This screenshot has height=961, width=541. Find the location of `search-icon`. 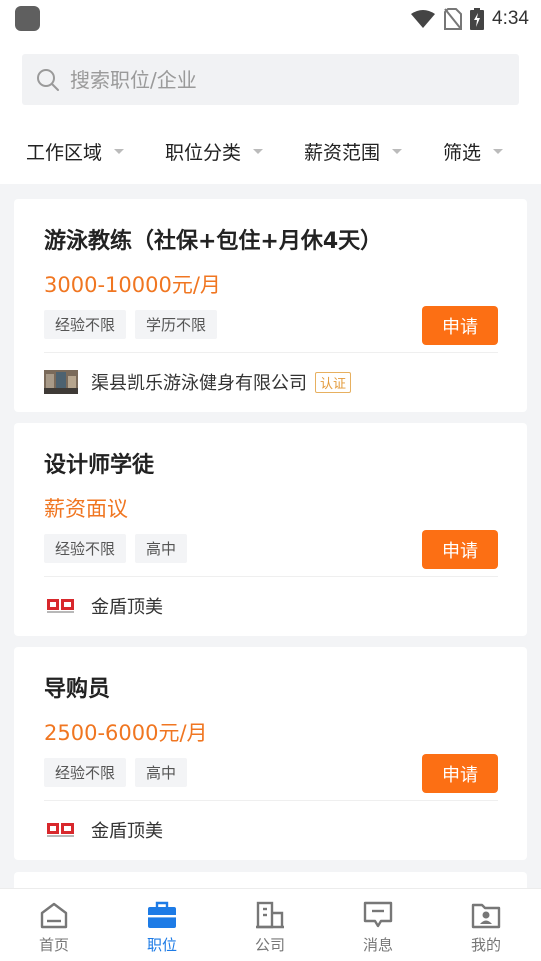

search-icon is located at coordinates (48, 79).